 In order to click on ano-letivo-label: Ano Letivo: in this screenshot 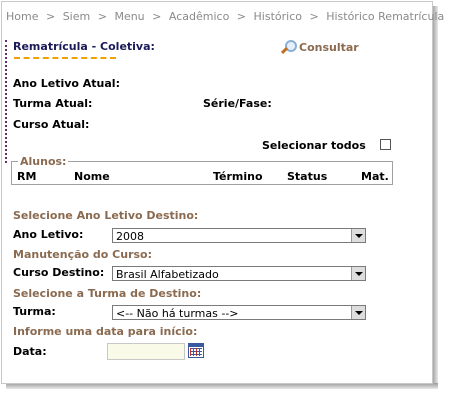, I will do `click(48, 234)`.